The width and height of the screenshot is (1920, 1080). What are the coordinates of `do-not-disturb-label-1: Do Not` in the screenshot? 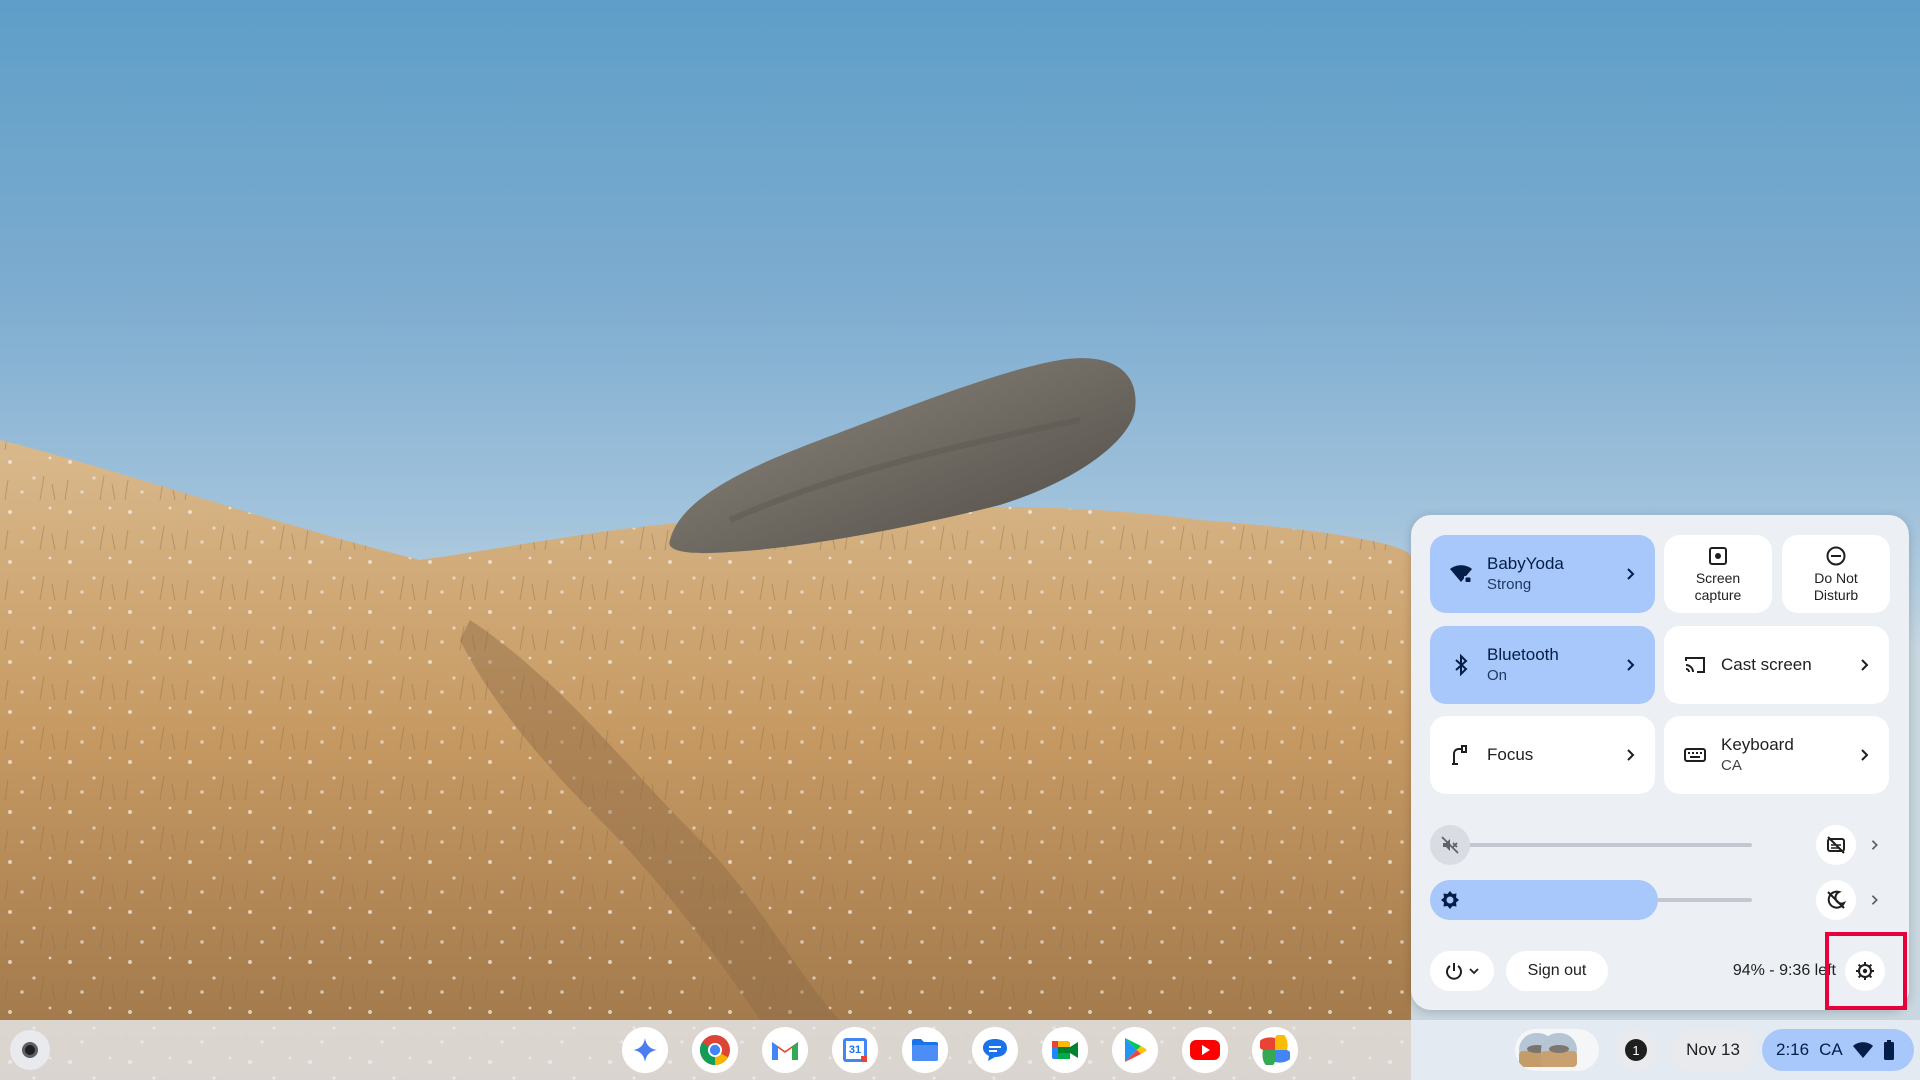 It's located at (1836, 577).